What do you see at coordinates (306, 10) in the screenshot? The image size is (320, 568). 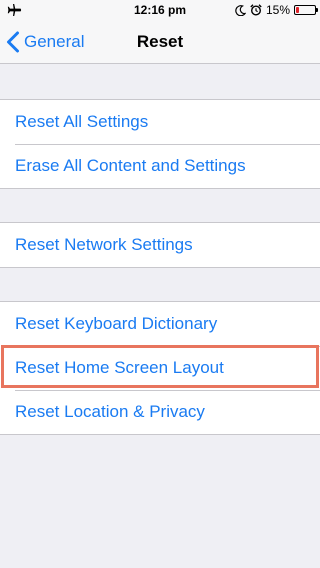 I see `battery-icon` at bounding box center [306, 10].